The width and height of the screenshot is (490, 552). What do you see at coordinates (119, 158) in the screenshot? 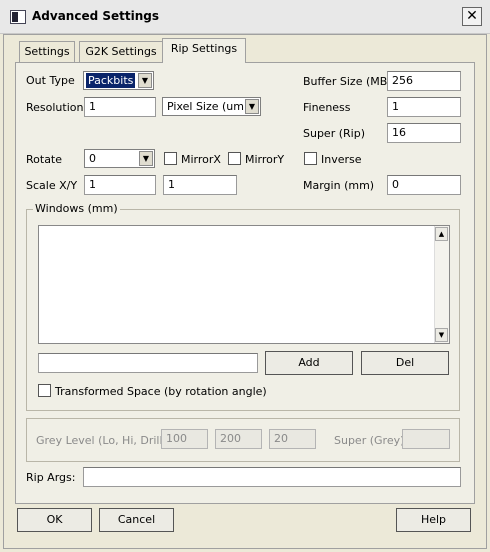
I see `rotate-combo: 0 ▼` at bounding box center [119, 158].